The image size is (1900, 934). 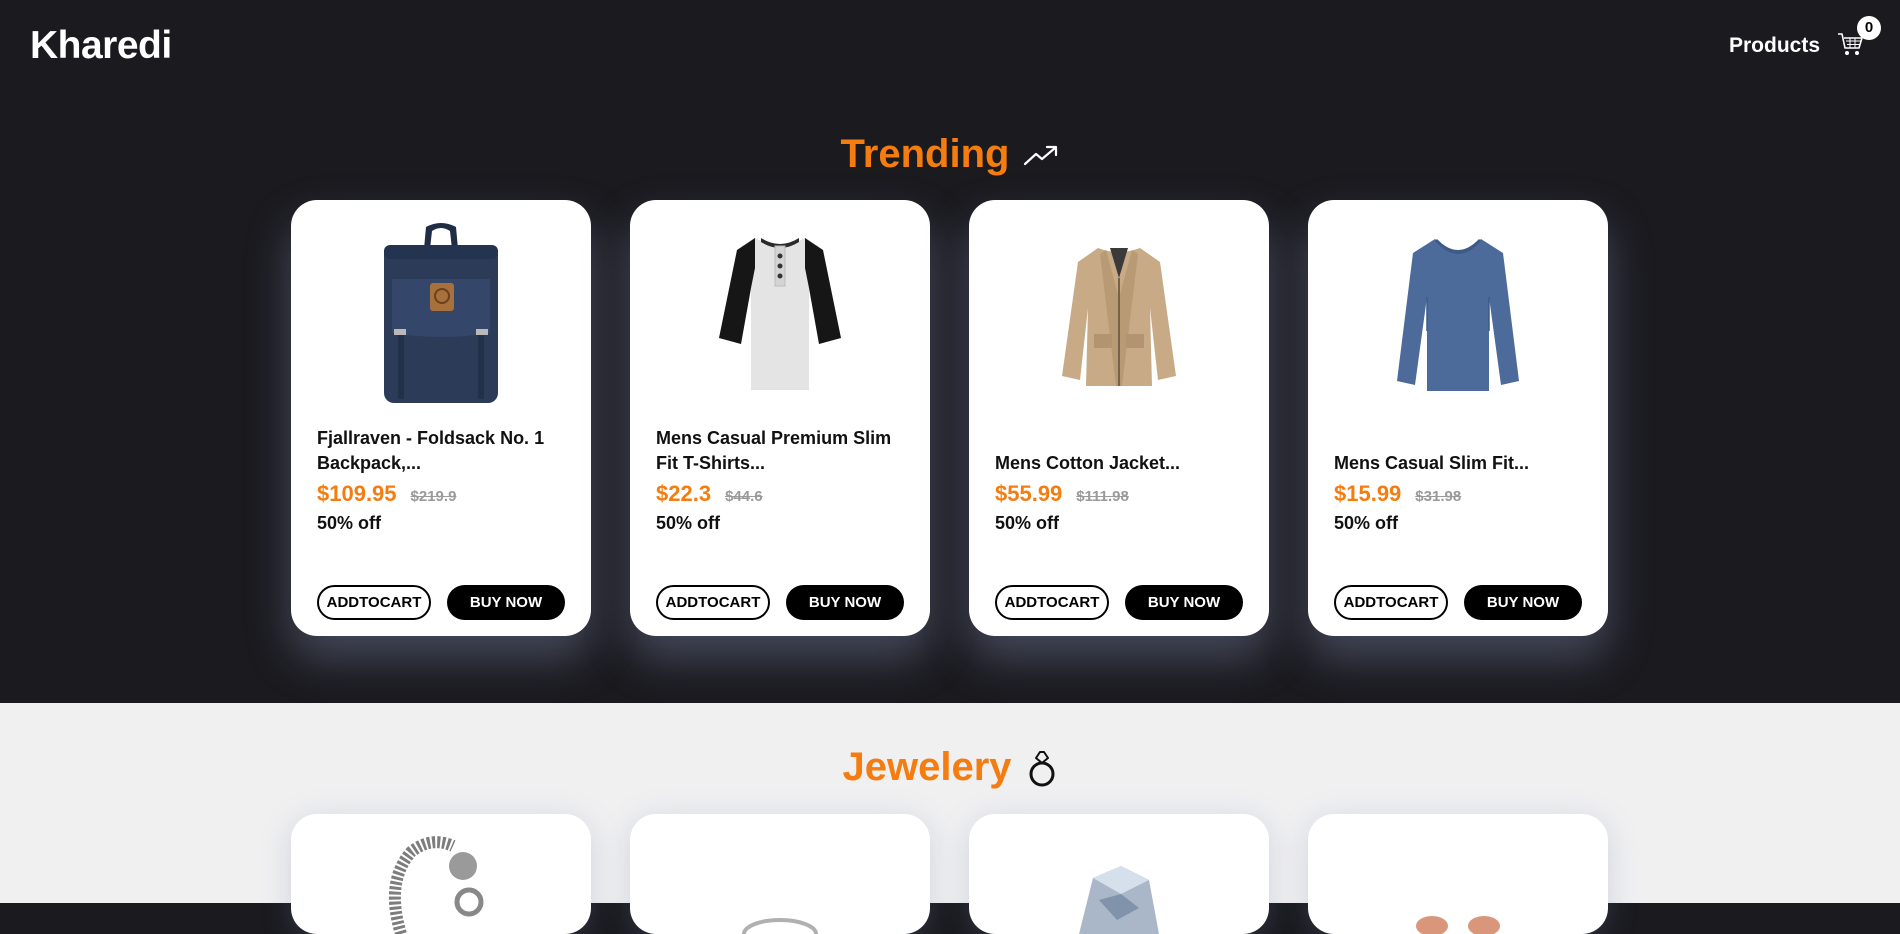 What do you see at coordinates (1041, 156) in the screenshot?
I see `trending-up-icon` at bounding box center [1041, 156].